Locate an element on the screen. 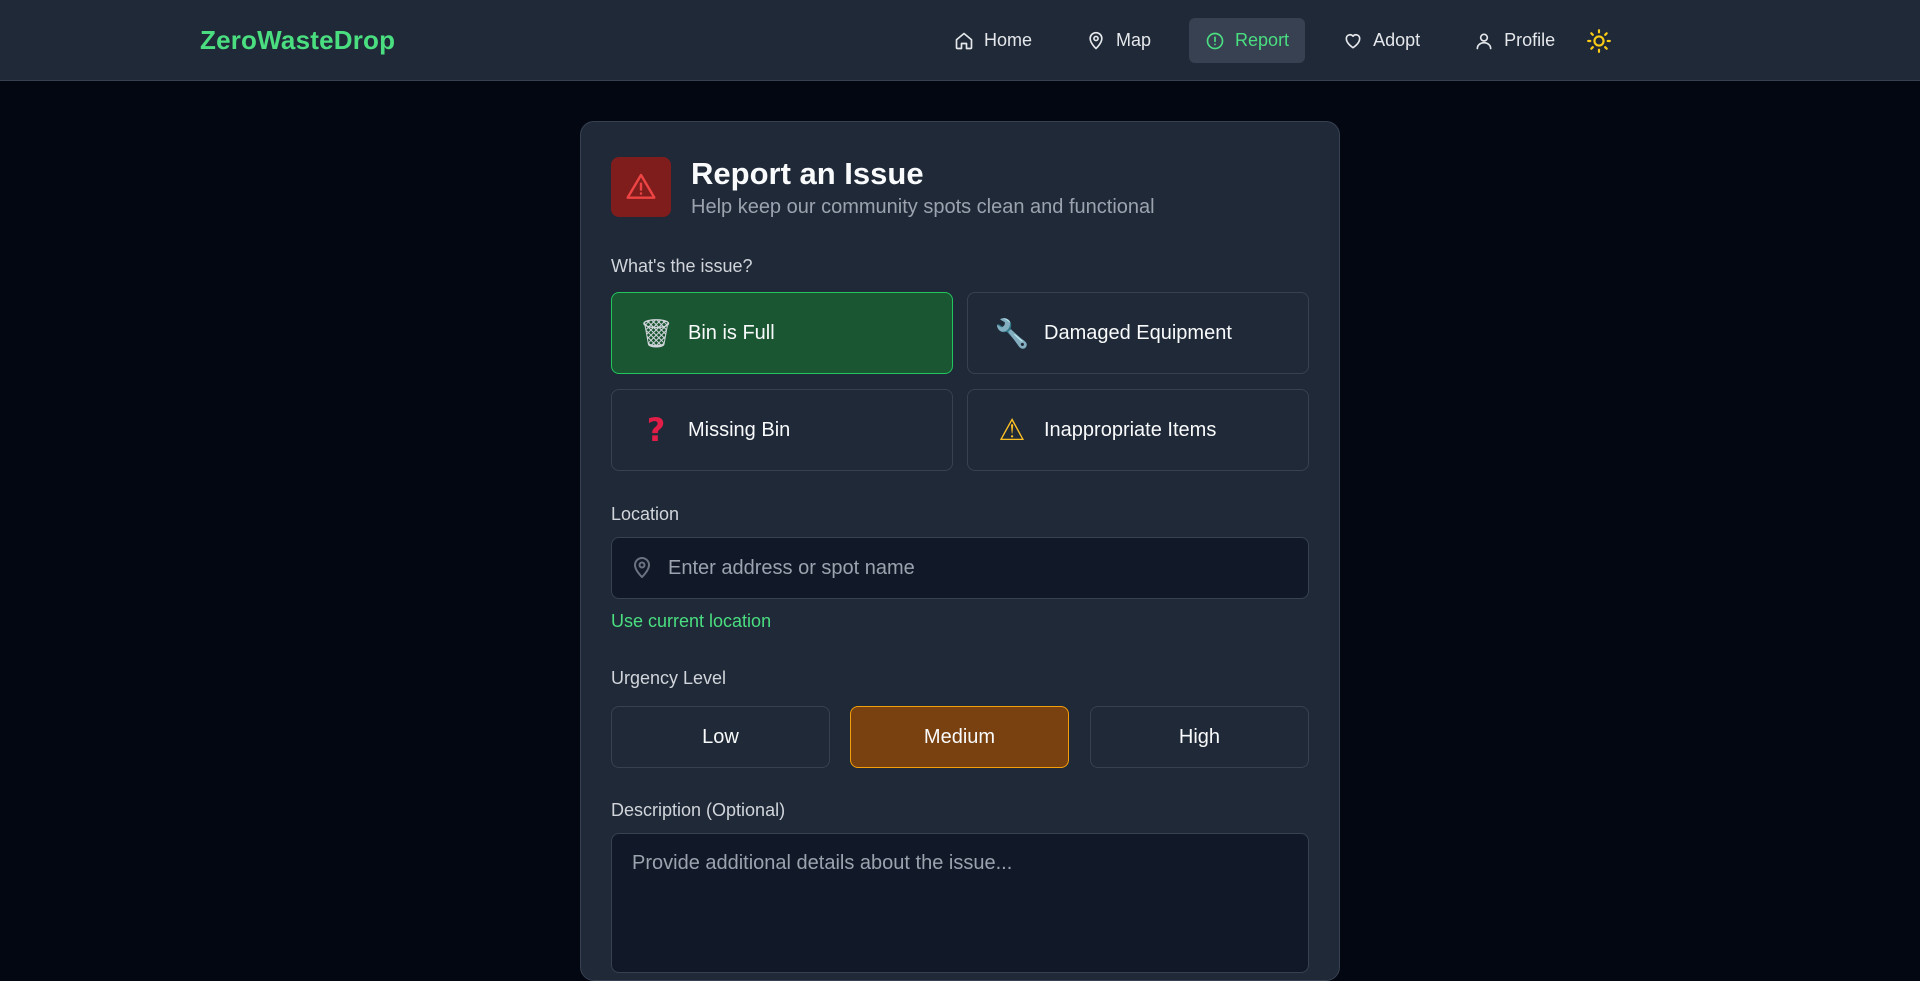 The height and width of the screenshot is (981, 1920). nav-item-map: Map is located at coordinates (1118, 40).